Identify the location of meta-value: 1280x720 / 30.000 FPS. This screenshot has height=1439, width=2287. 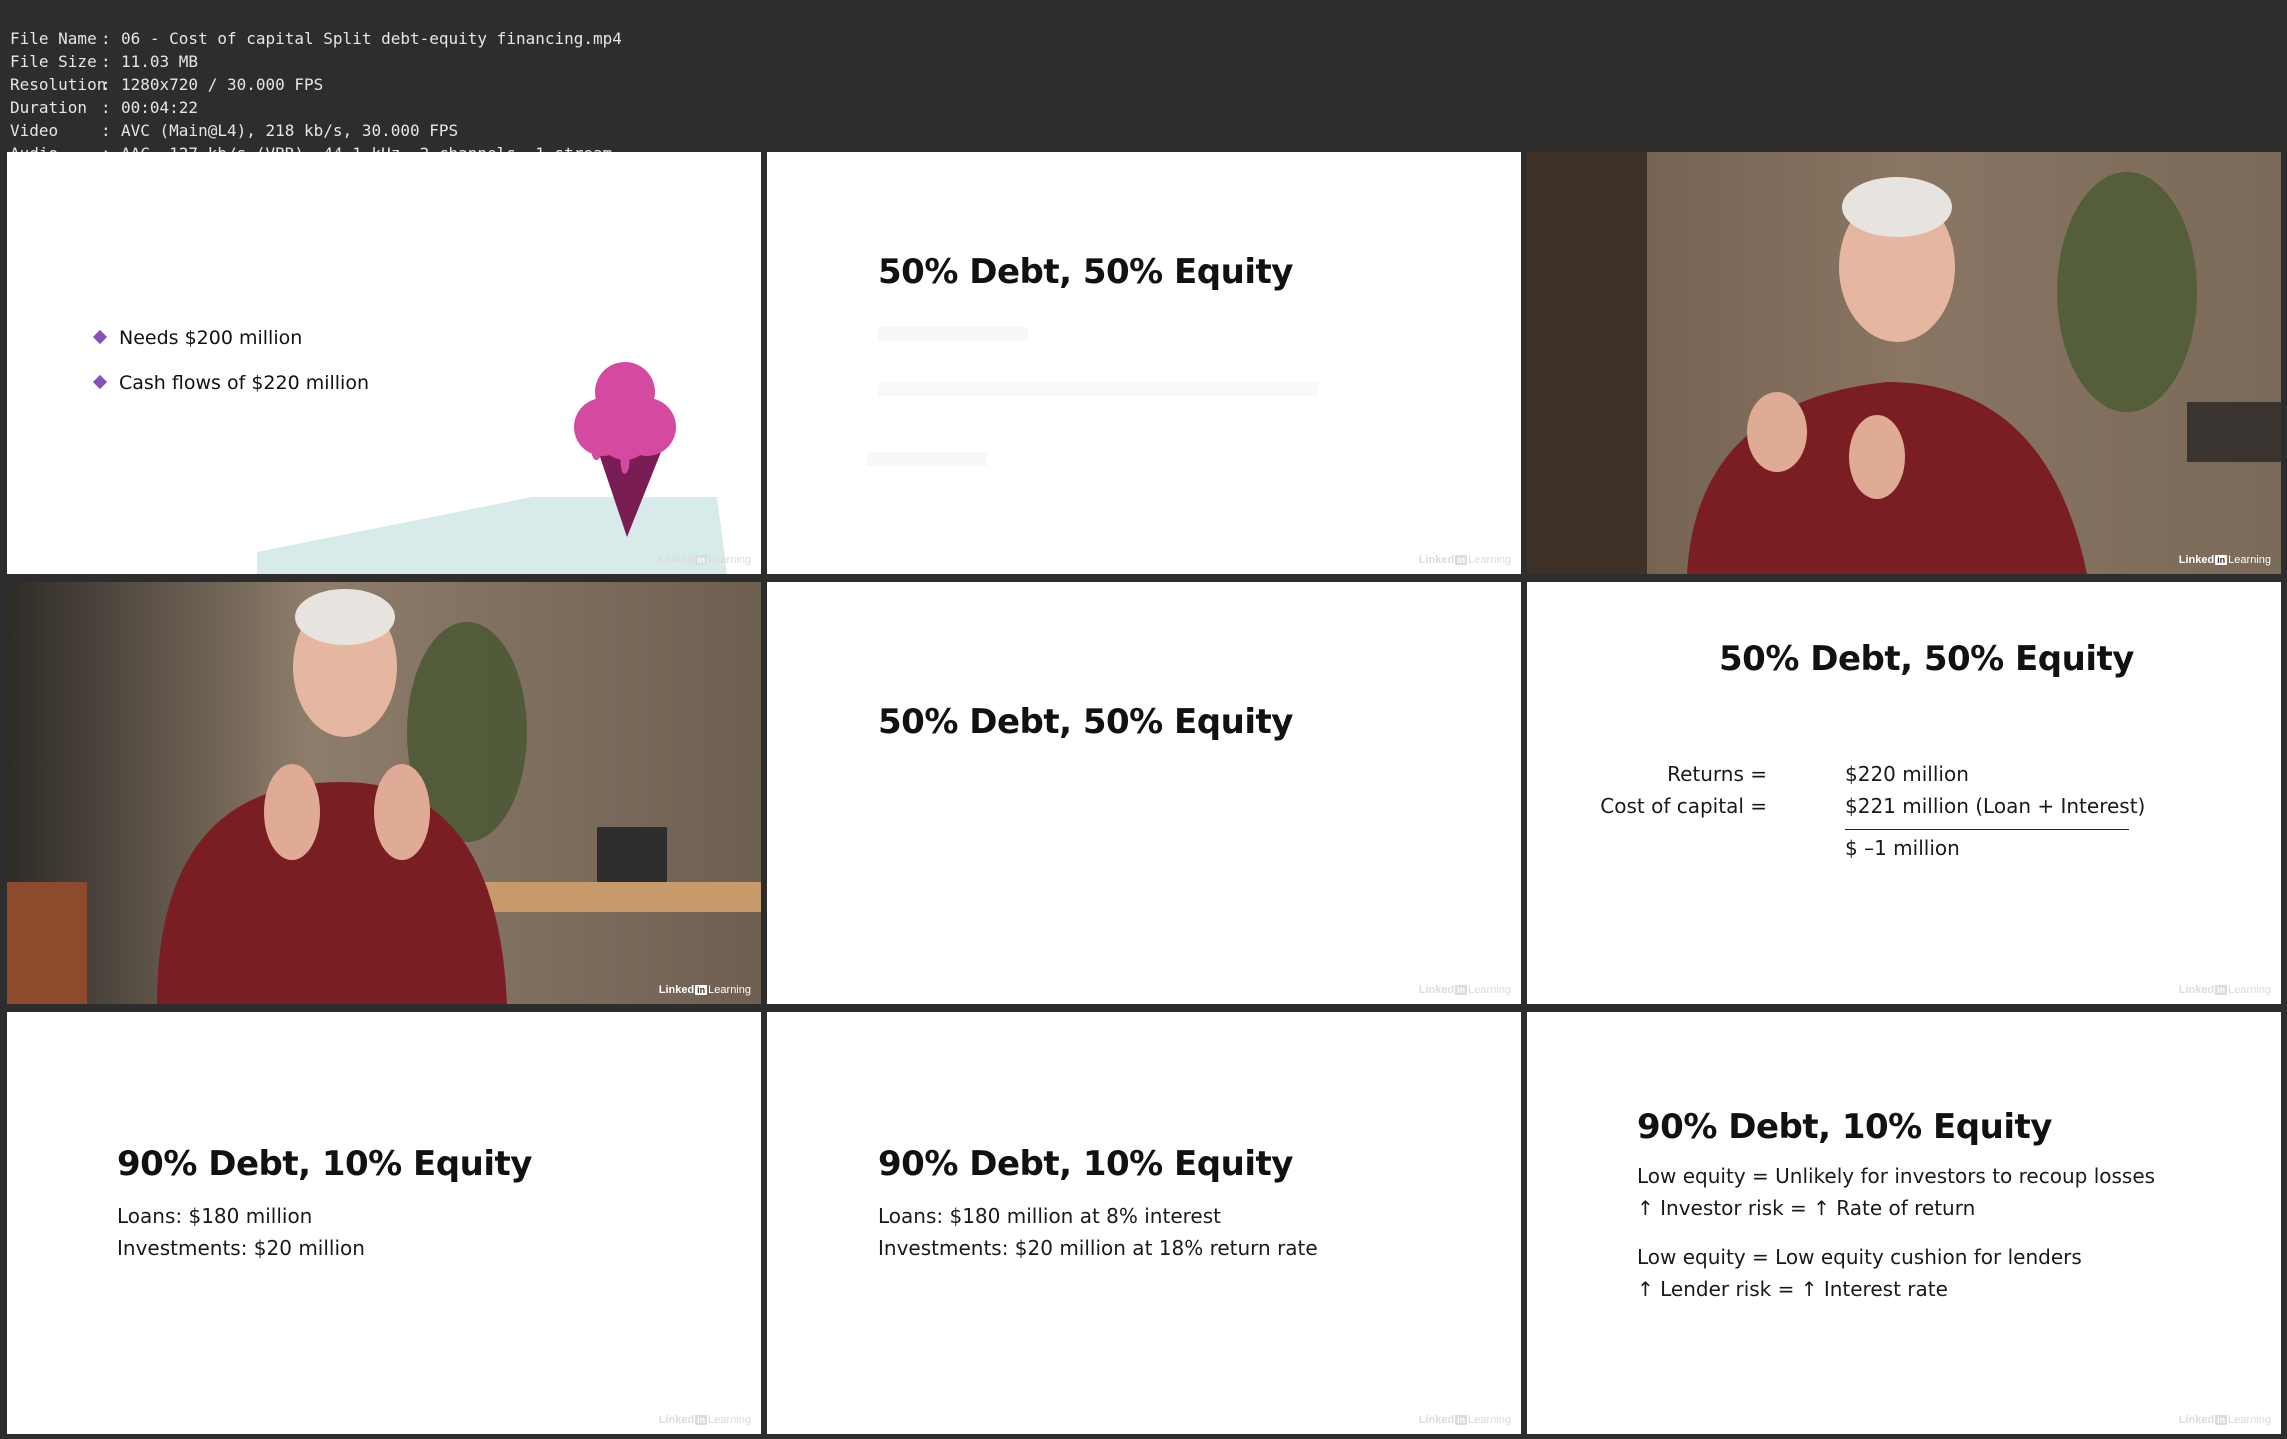
(222, 84).